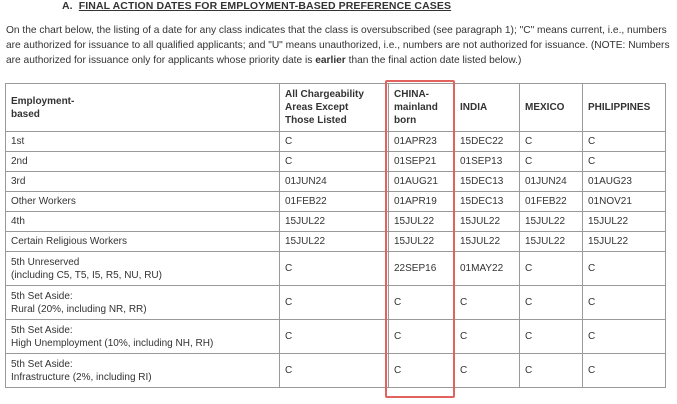 The image size is (677, 404). What do you see at coordinates (142, 141) in the screenshot?
I see `category-cell: 1st` at bounding box center [142, 141].